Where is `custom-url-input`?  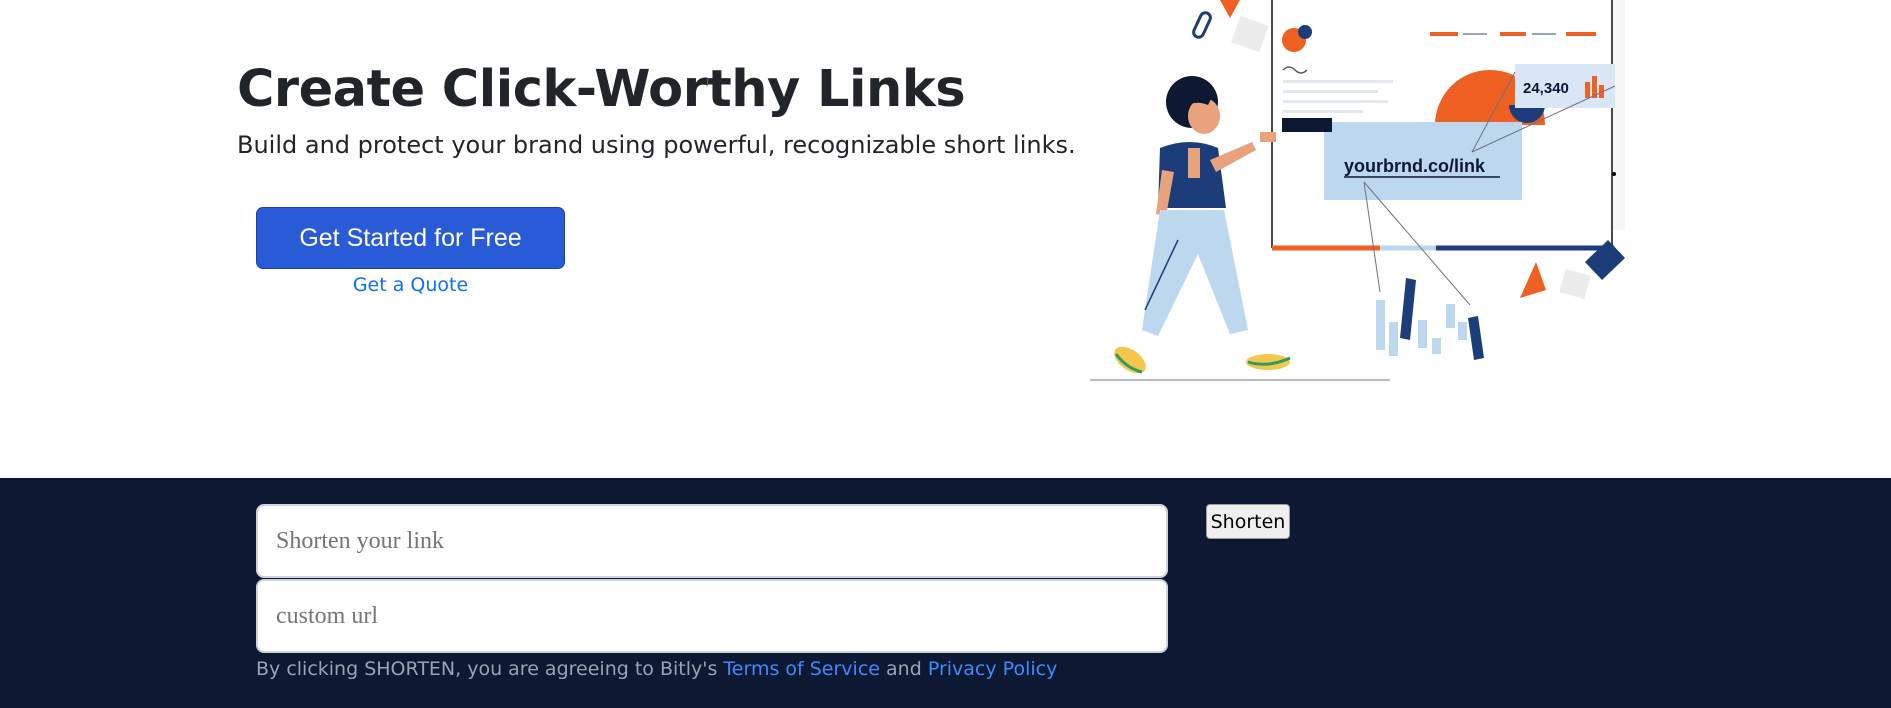 custom-url-input is located at coordinates (712, 616).